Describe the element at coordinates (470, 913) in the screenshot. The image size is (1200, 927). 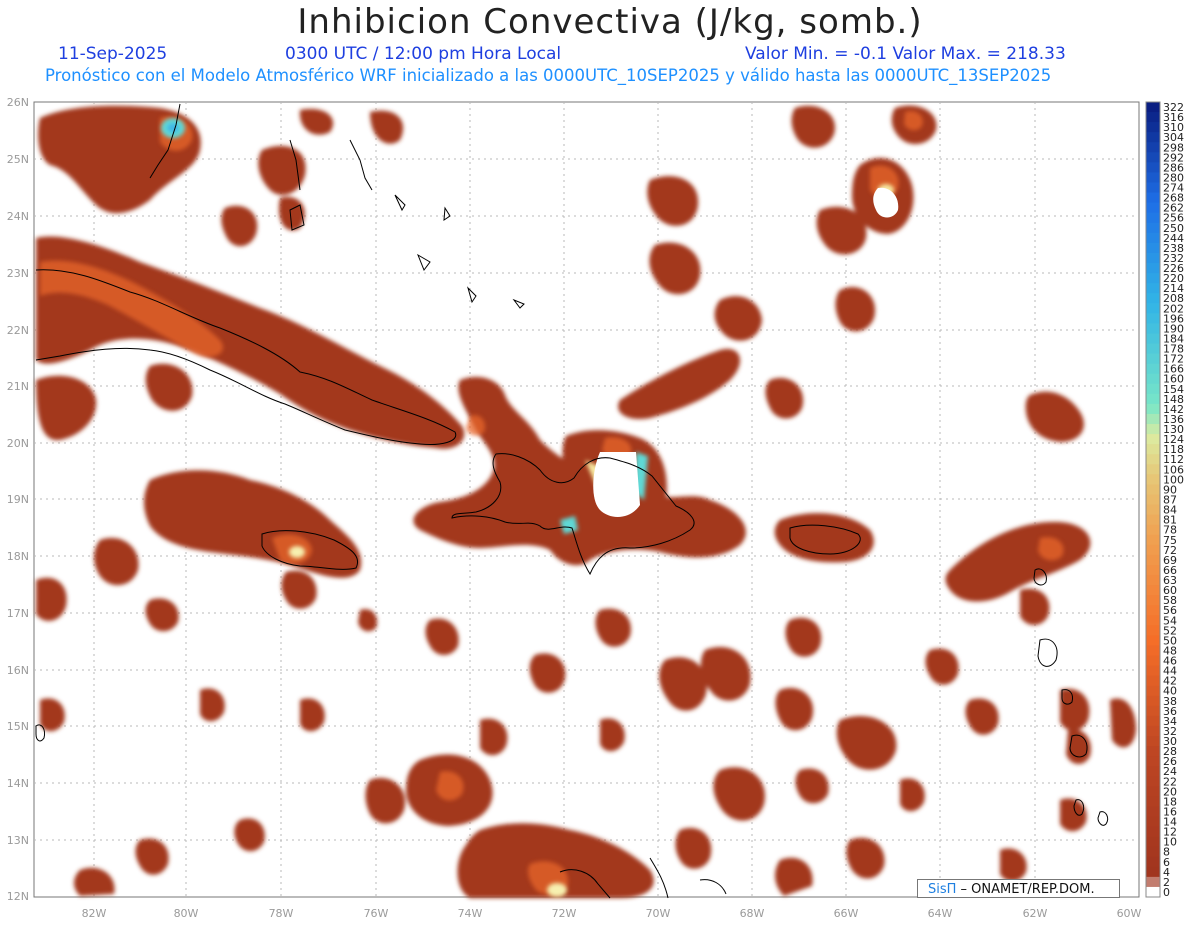
I see `lon-label: 74W` at that location.